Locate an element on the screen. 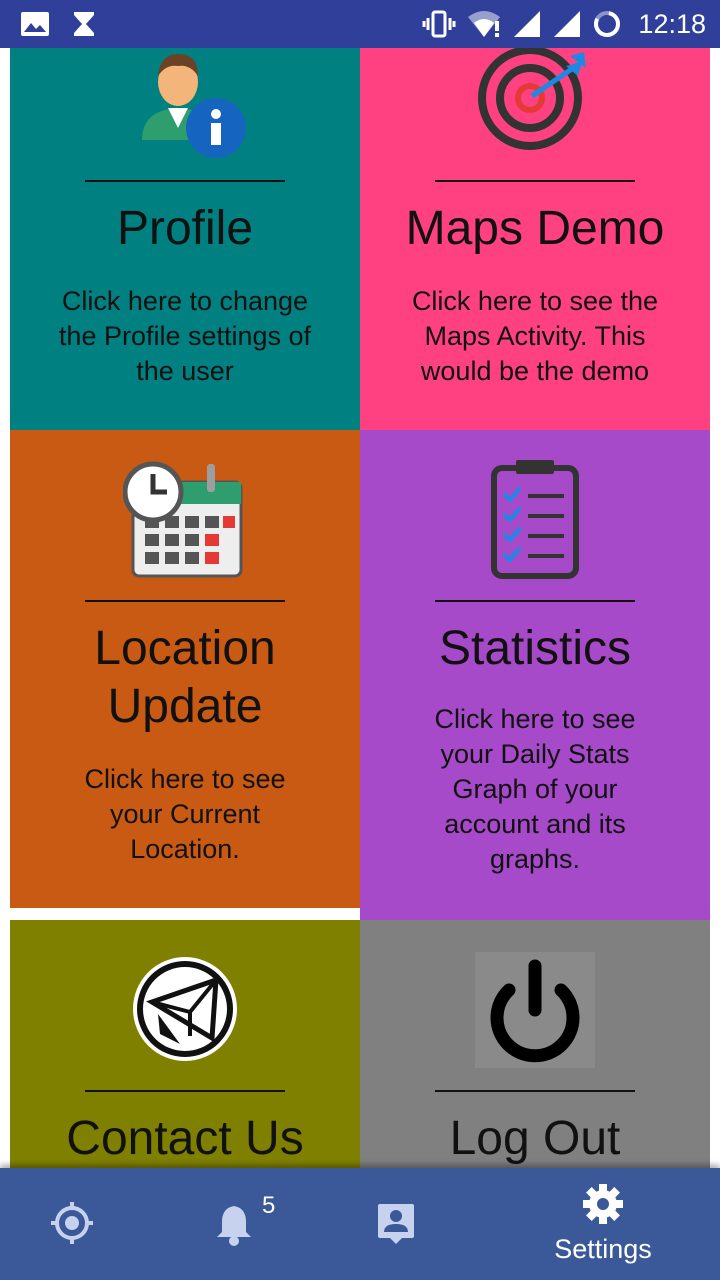 The height and width of the screenshot is (1280, 720). target-icon is located at coordinates (535, 104).